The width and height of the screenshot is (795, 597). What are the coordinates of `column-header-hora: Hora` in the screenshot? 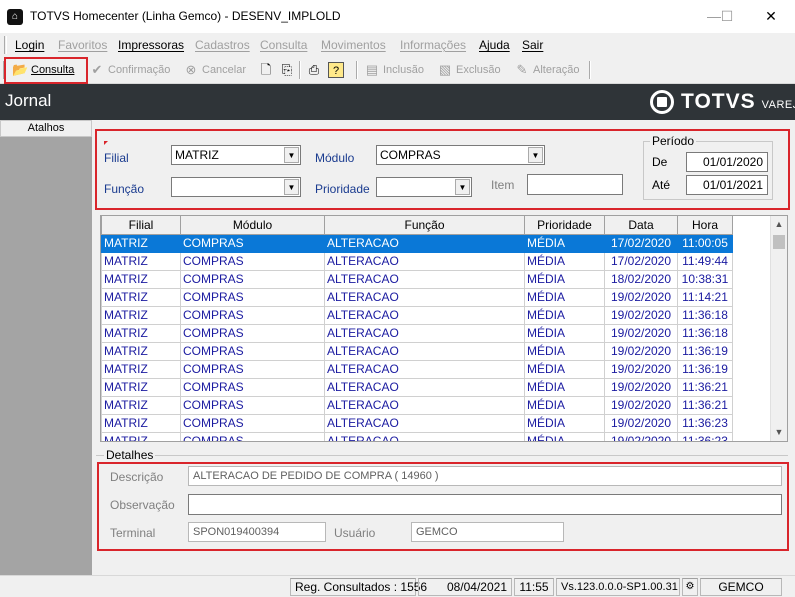 It's located at (705, 225).